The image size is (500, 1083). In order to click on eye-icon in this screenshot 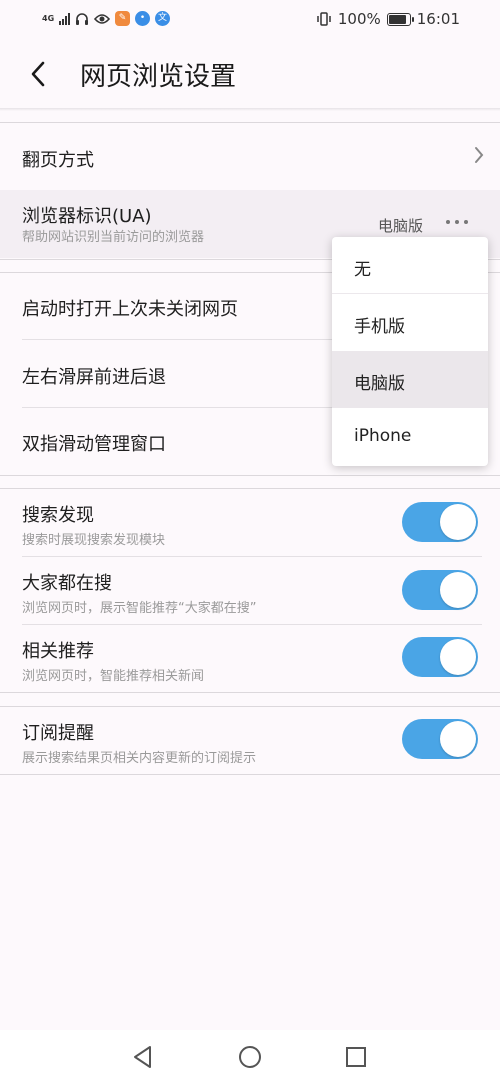, I will do `click(102, 18)`.